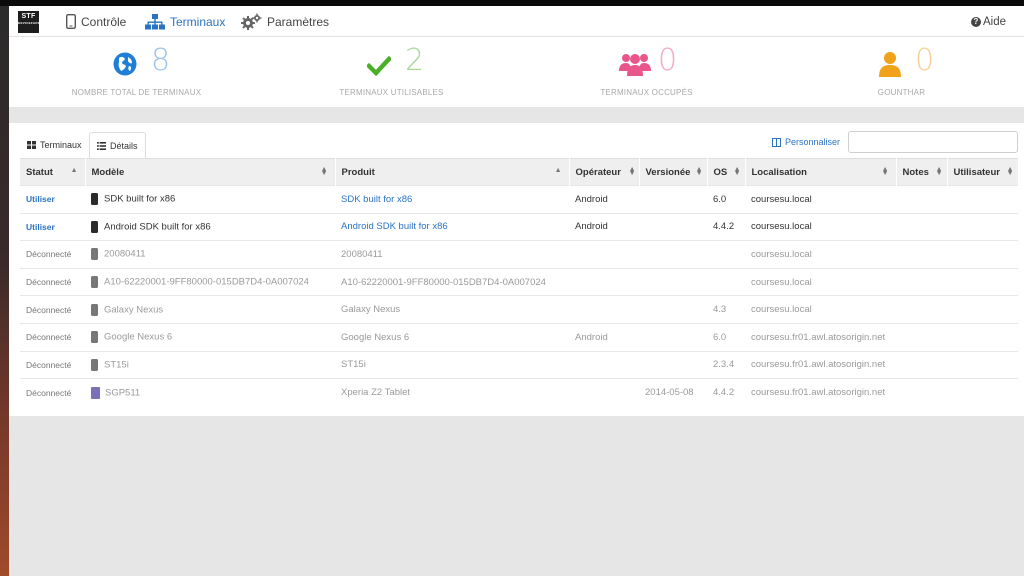 The image size is (1024, 576). What do you see at coordinates (210, 172) in the screenshot?
I see `col-modele: Modèle ▲ ▼` at bounding box center [210, 172].